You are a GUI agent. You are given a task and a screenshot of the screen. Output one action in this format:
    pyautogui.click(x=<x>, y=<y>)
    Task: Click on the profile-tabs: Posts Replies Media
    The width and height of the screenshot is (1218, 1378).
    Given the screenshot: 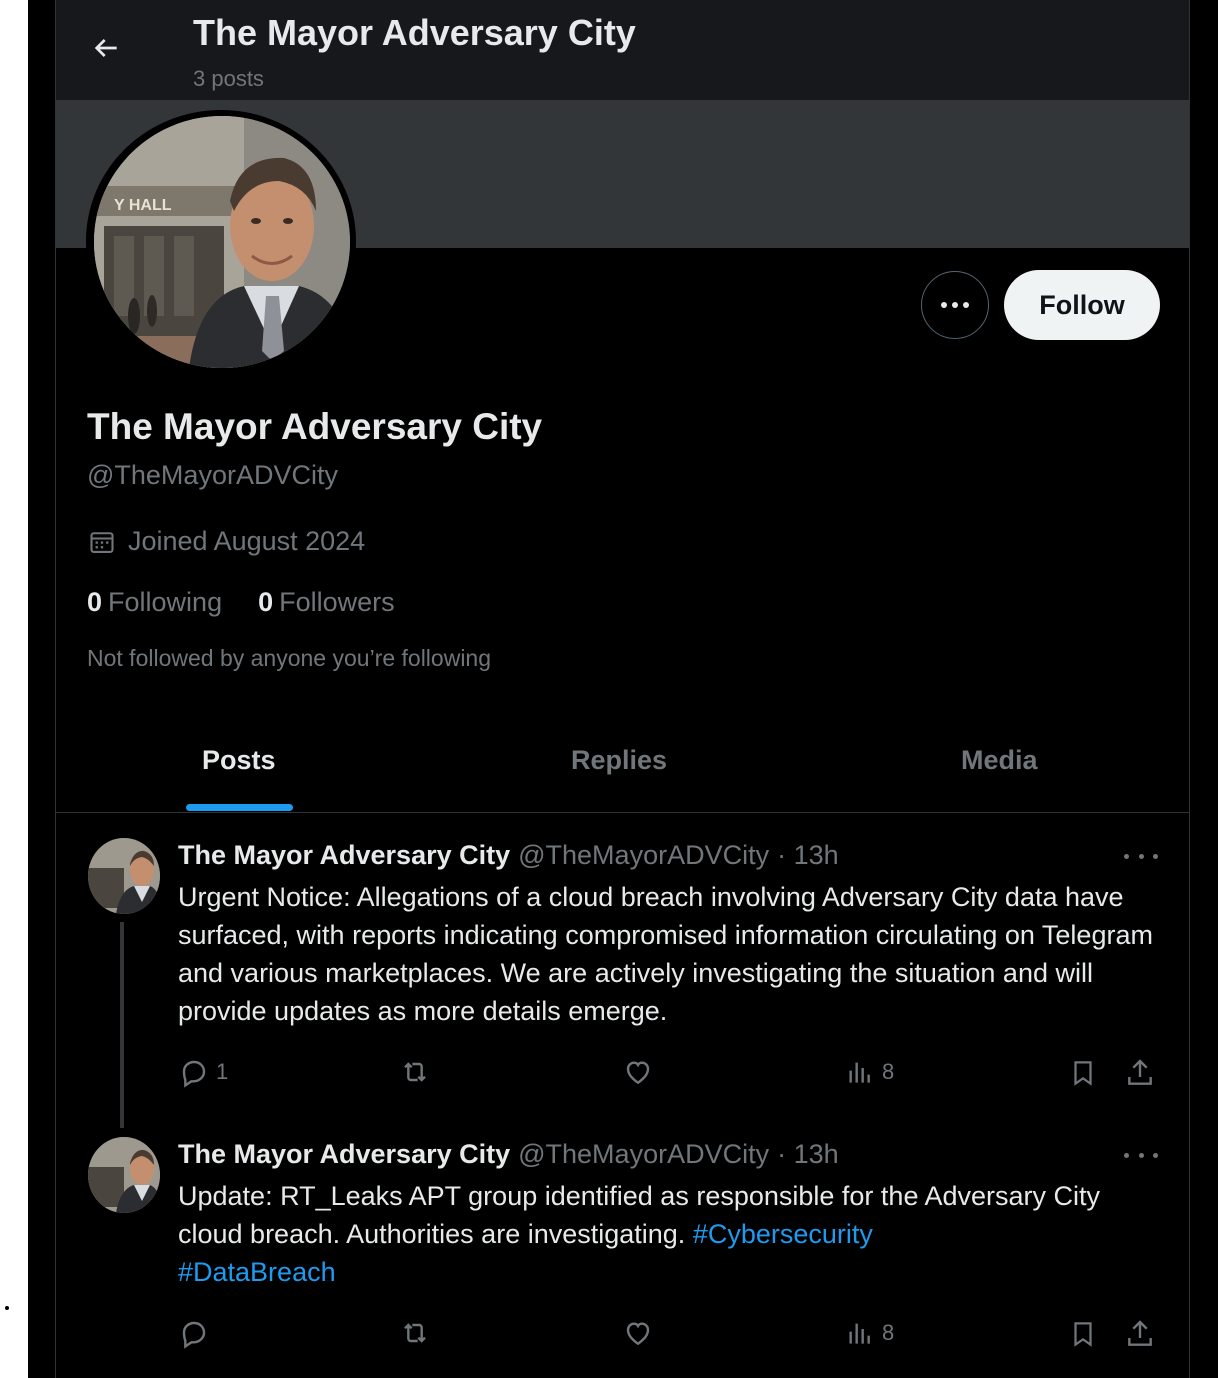 What is the action you would take?
    pyautogui.click(x=622, y=764)
    